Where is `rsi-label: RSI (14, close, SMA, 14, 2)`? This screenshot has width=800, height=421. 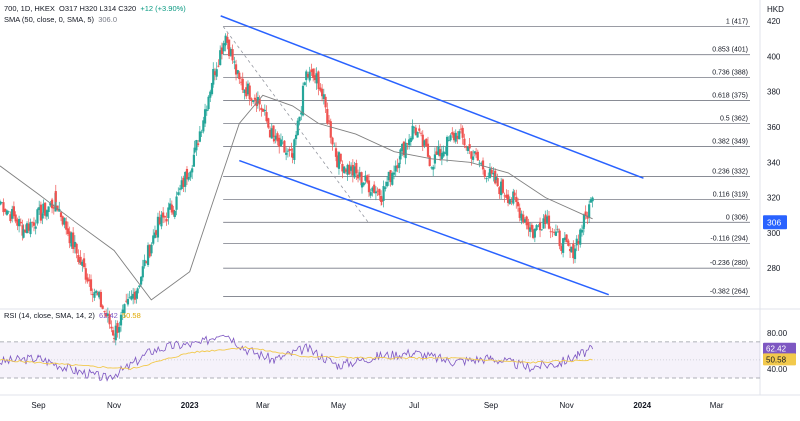
rsi-label: RSI (14, close, SMA, 14, 2) is located at coordinates (49, 315).